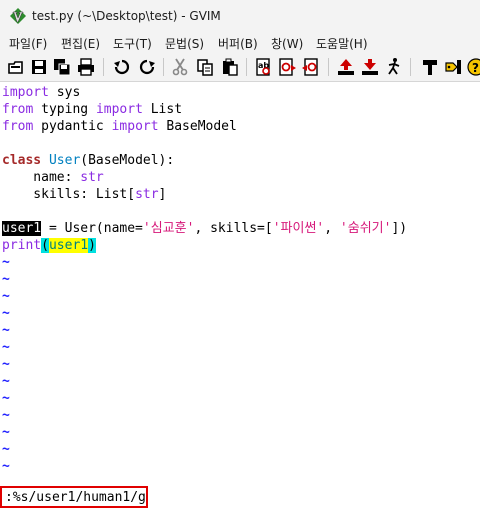 Image resolution: width=480 pixels, height=510 pixels. I want to click on make-icon, so click(430, 67).